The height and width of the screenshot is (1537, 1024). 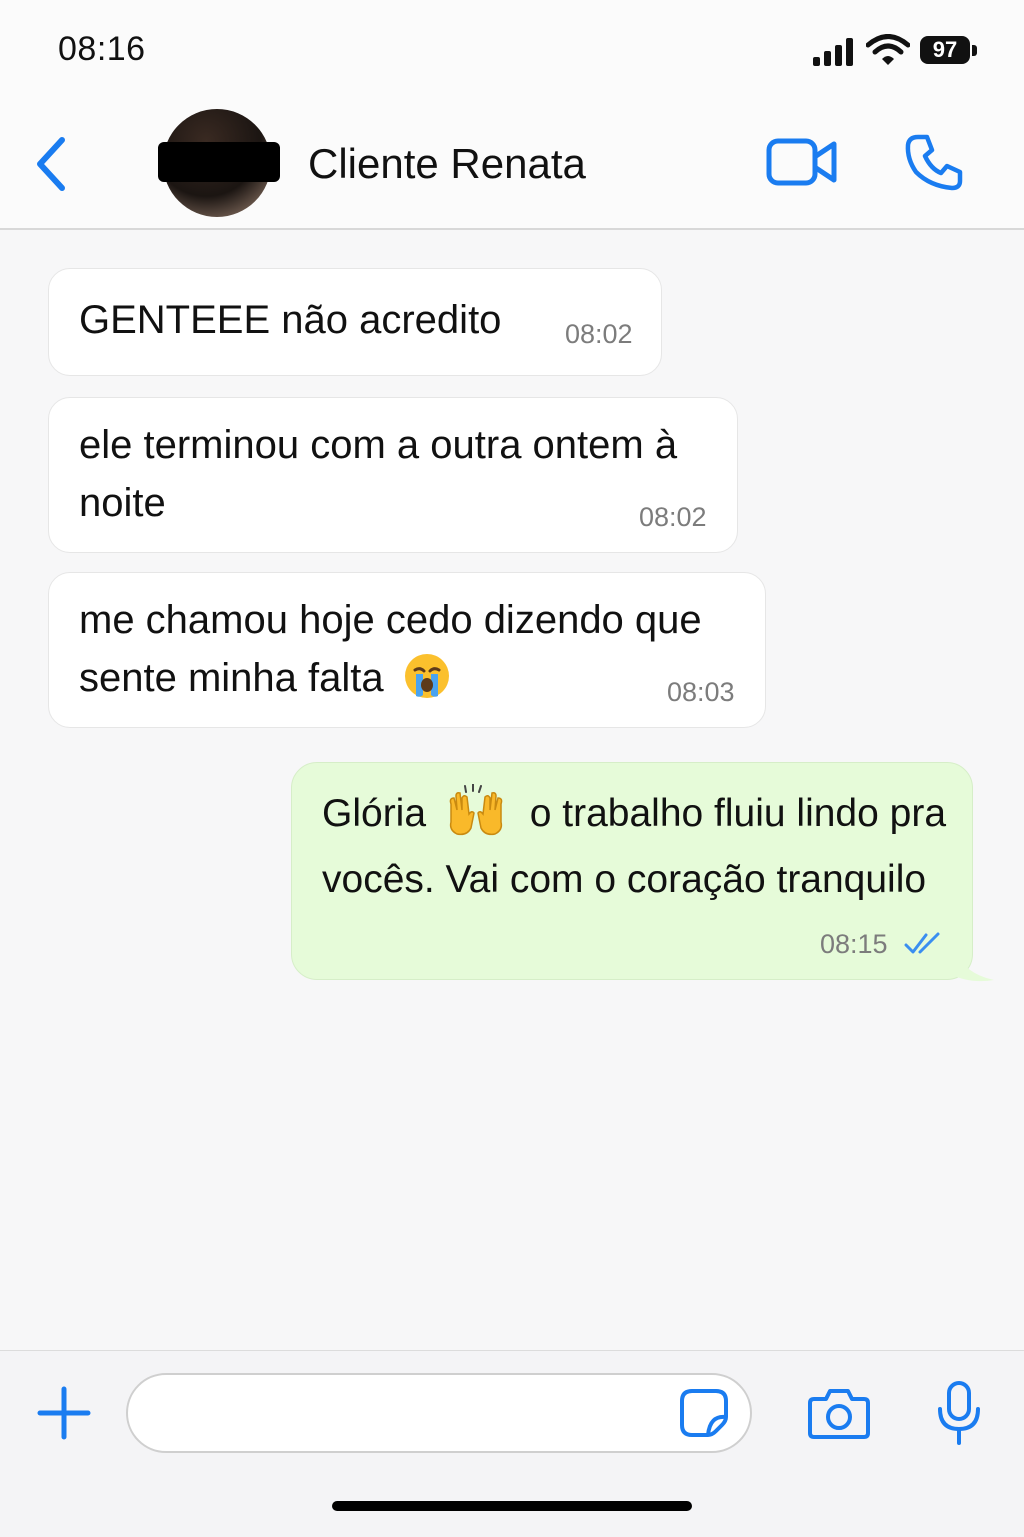 I want to click on avatar-censor-bar, so click(x=219, y=162).